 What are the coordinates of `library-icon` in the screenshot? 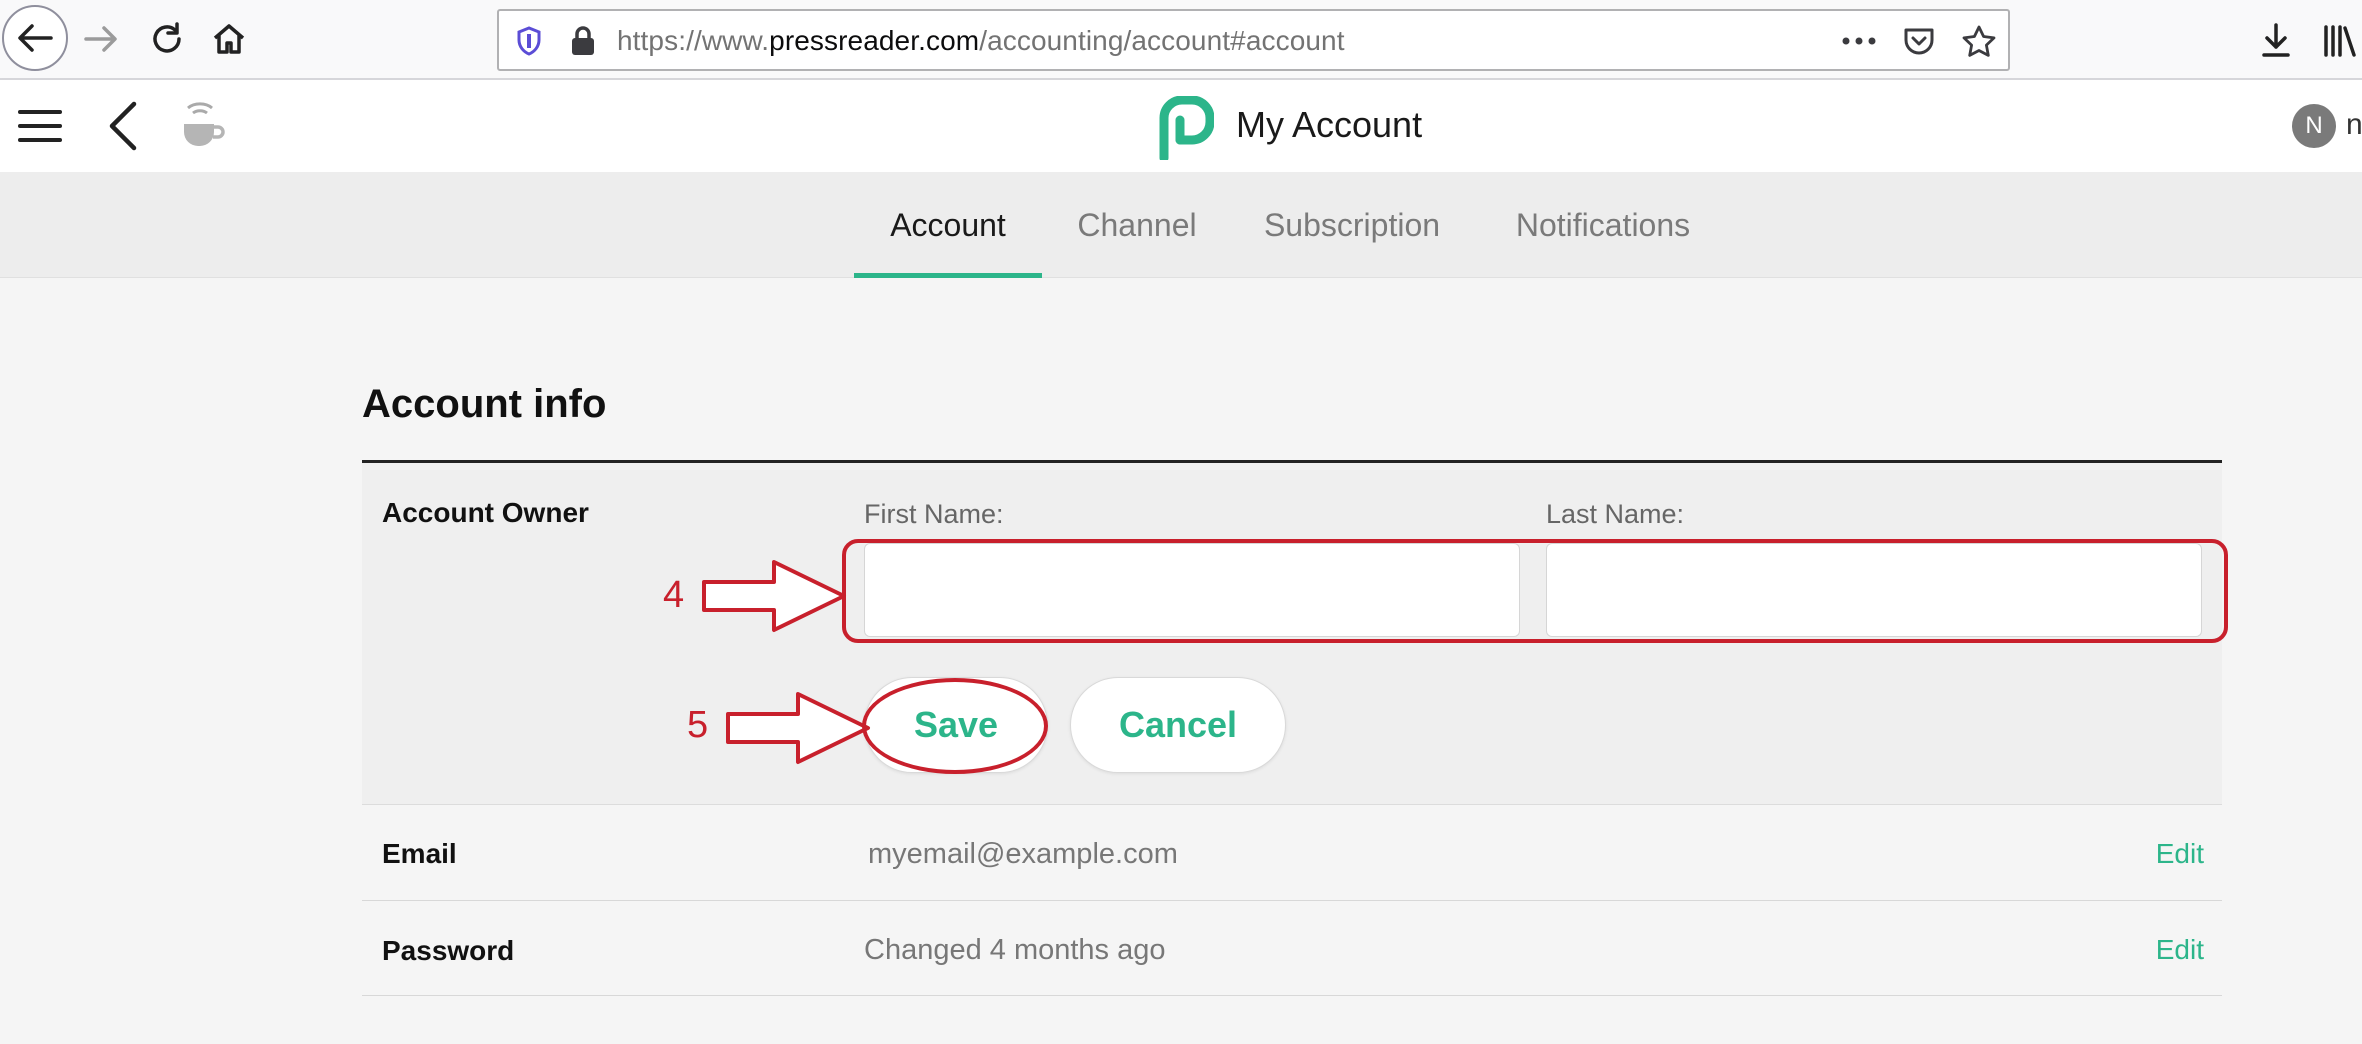 It's located at (2340, 40).